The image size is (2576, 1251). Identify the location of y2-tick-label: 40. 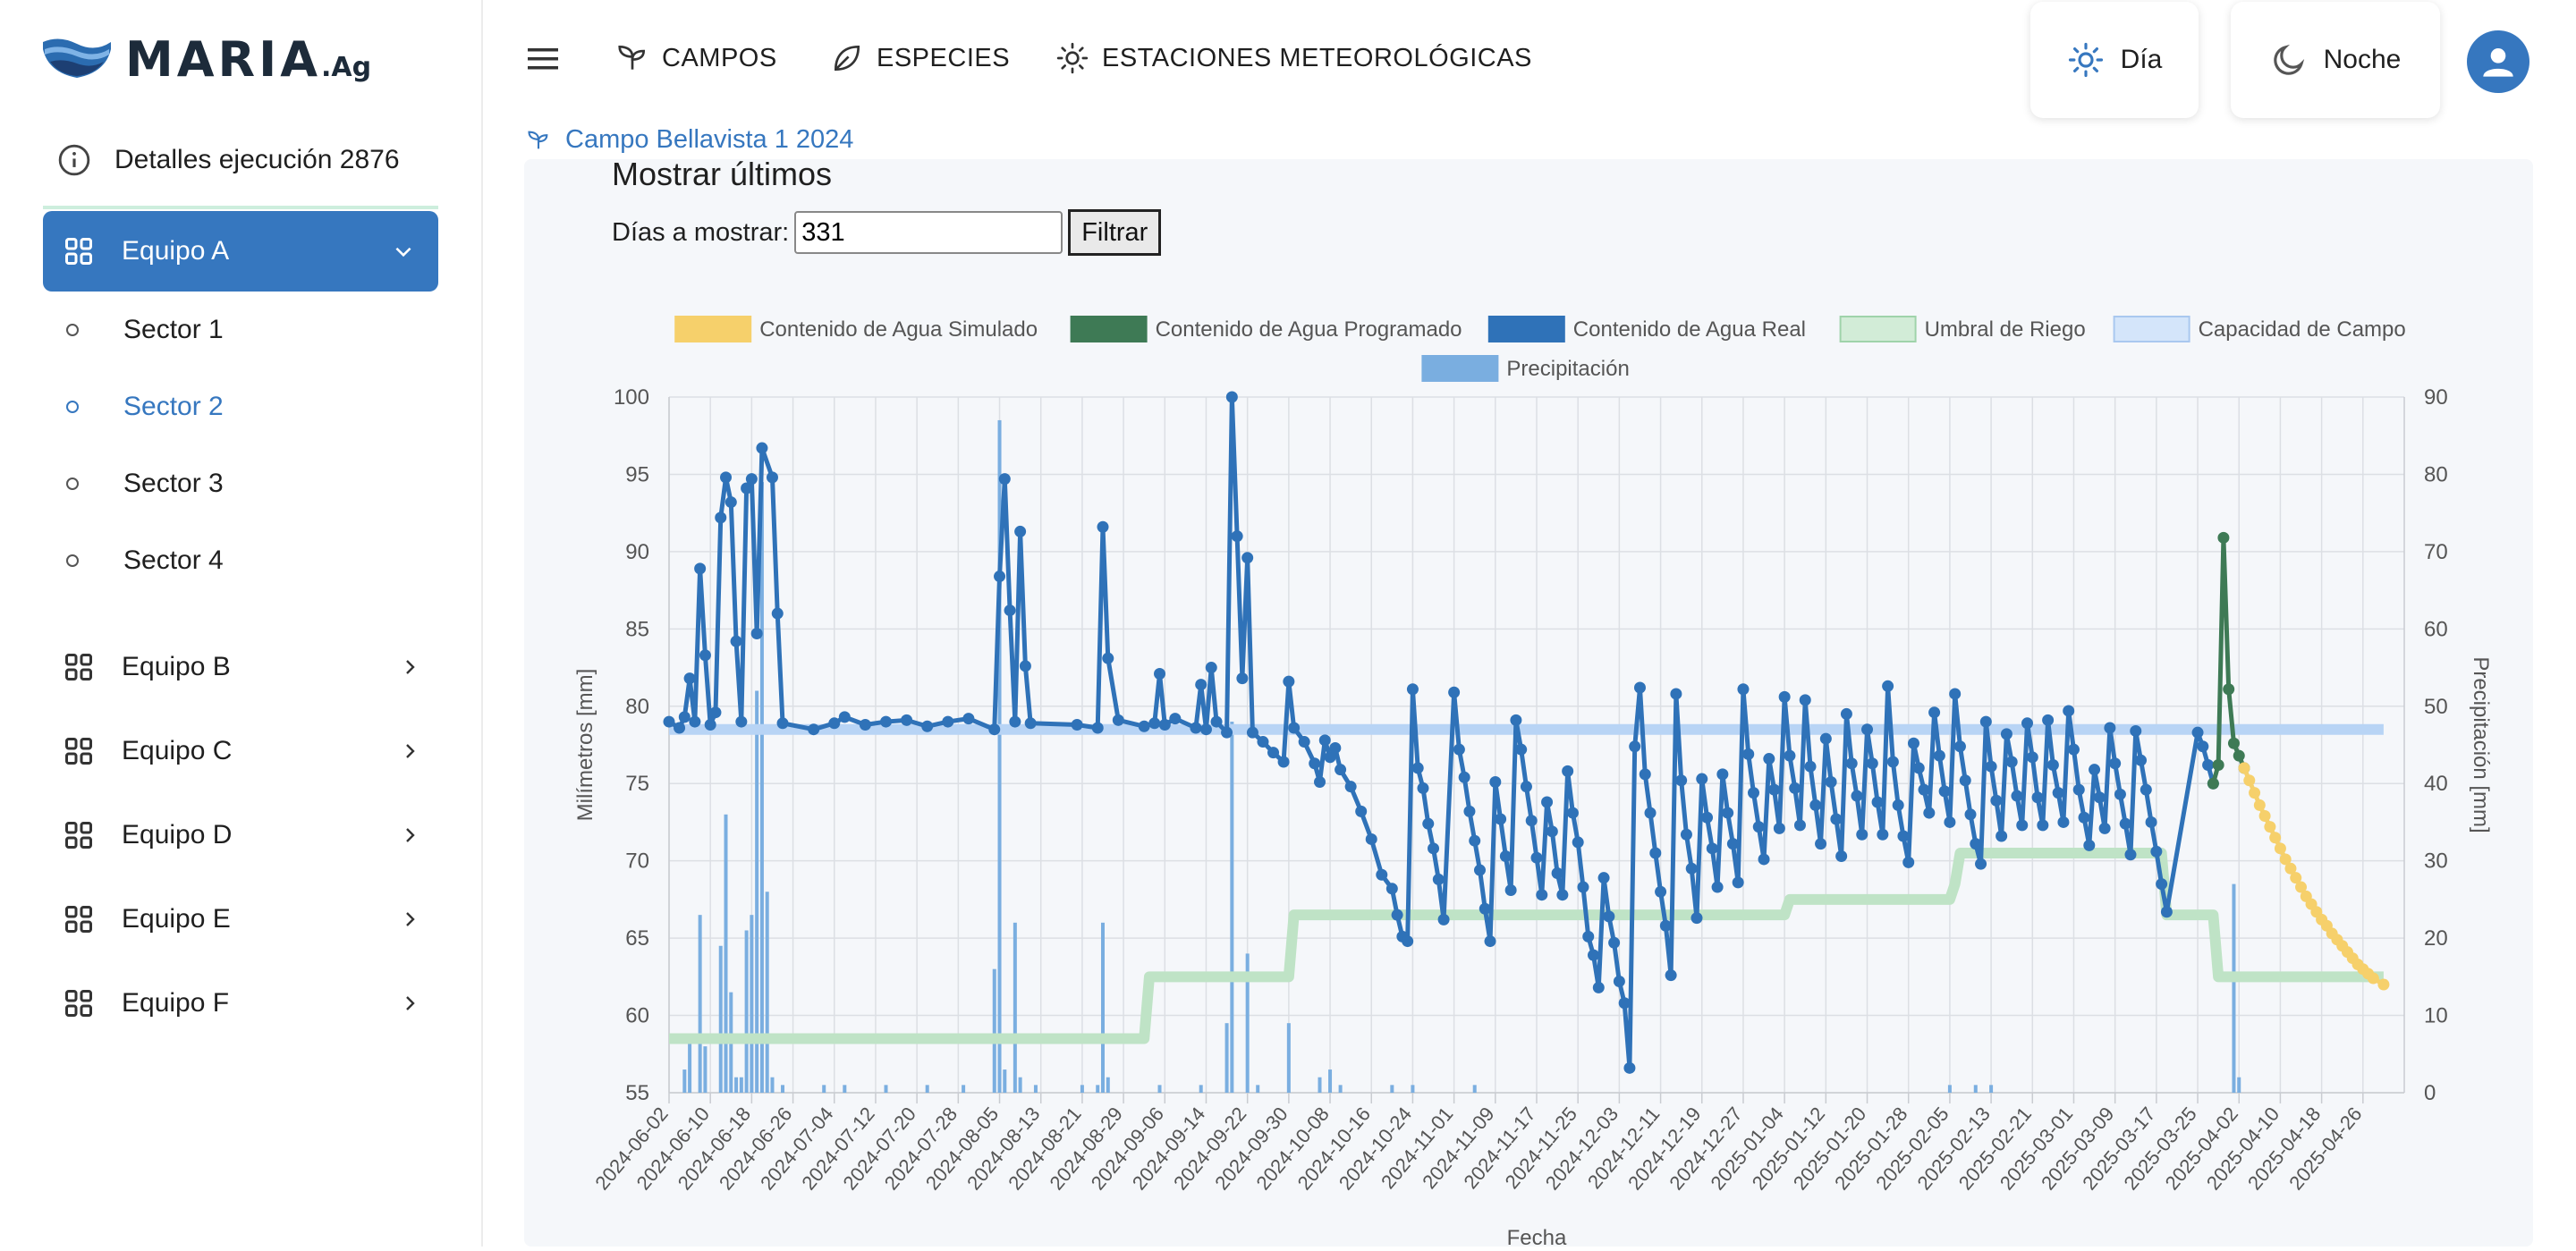
(2436, 784).